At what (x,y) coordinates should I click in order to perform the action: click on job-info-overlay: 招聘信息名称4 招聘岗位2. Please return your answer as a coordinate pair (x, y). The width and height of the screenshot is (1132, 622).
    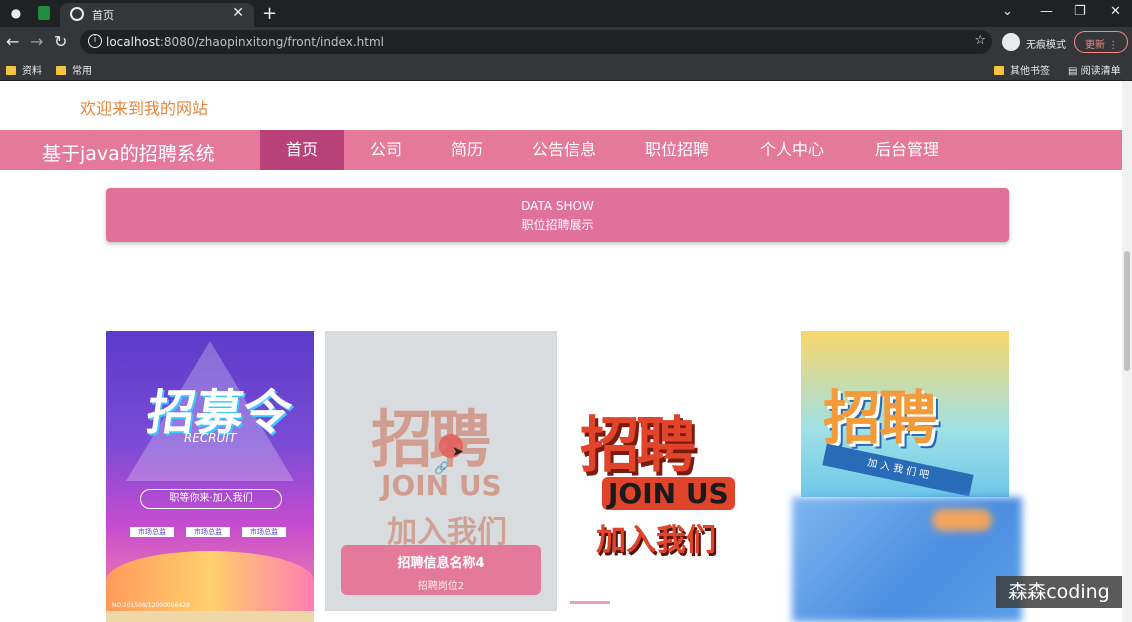
    Looking at the image, I should click on (441, 570).